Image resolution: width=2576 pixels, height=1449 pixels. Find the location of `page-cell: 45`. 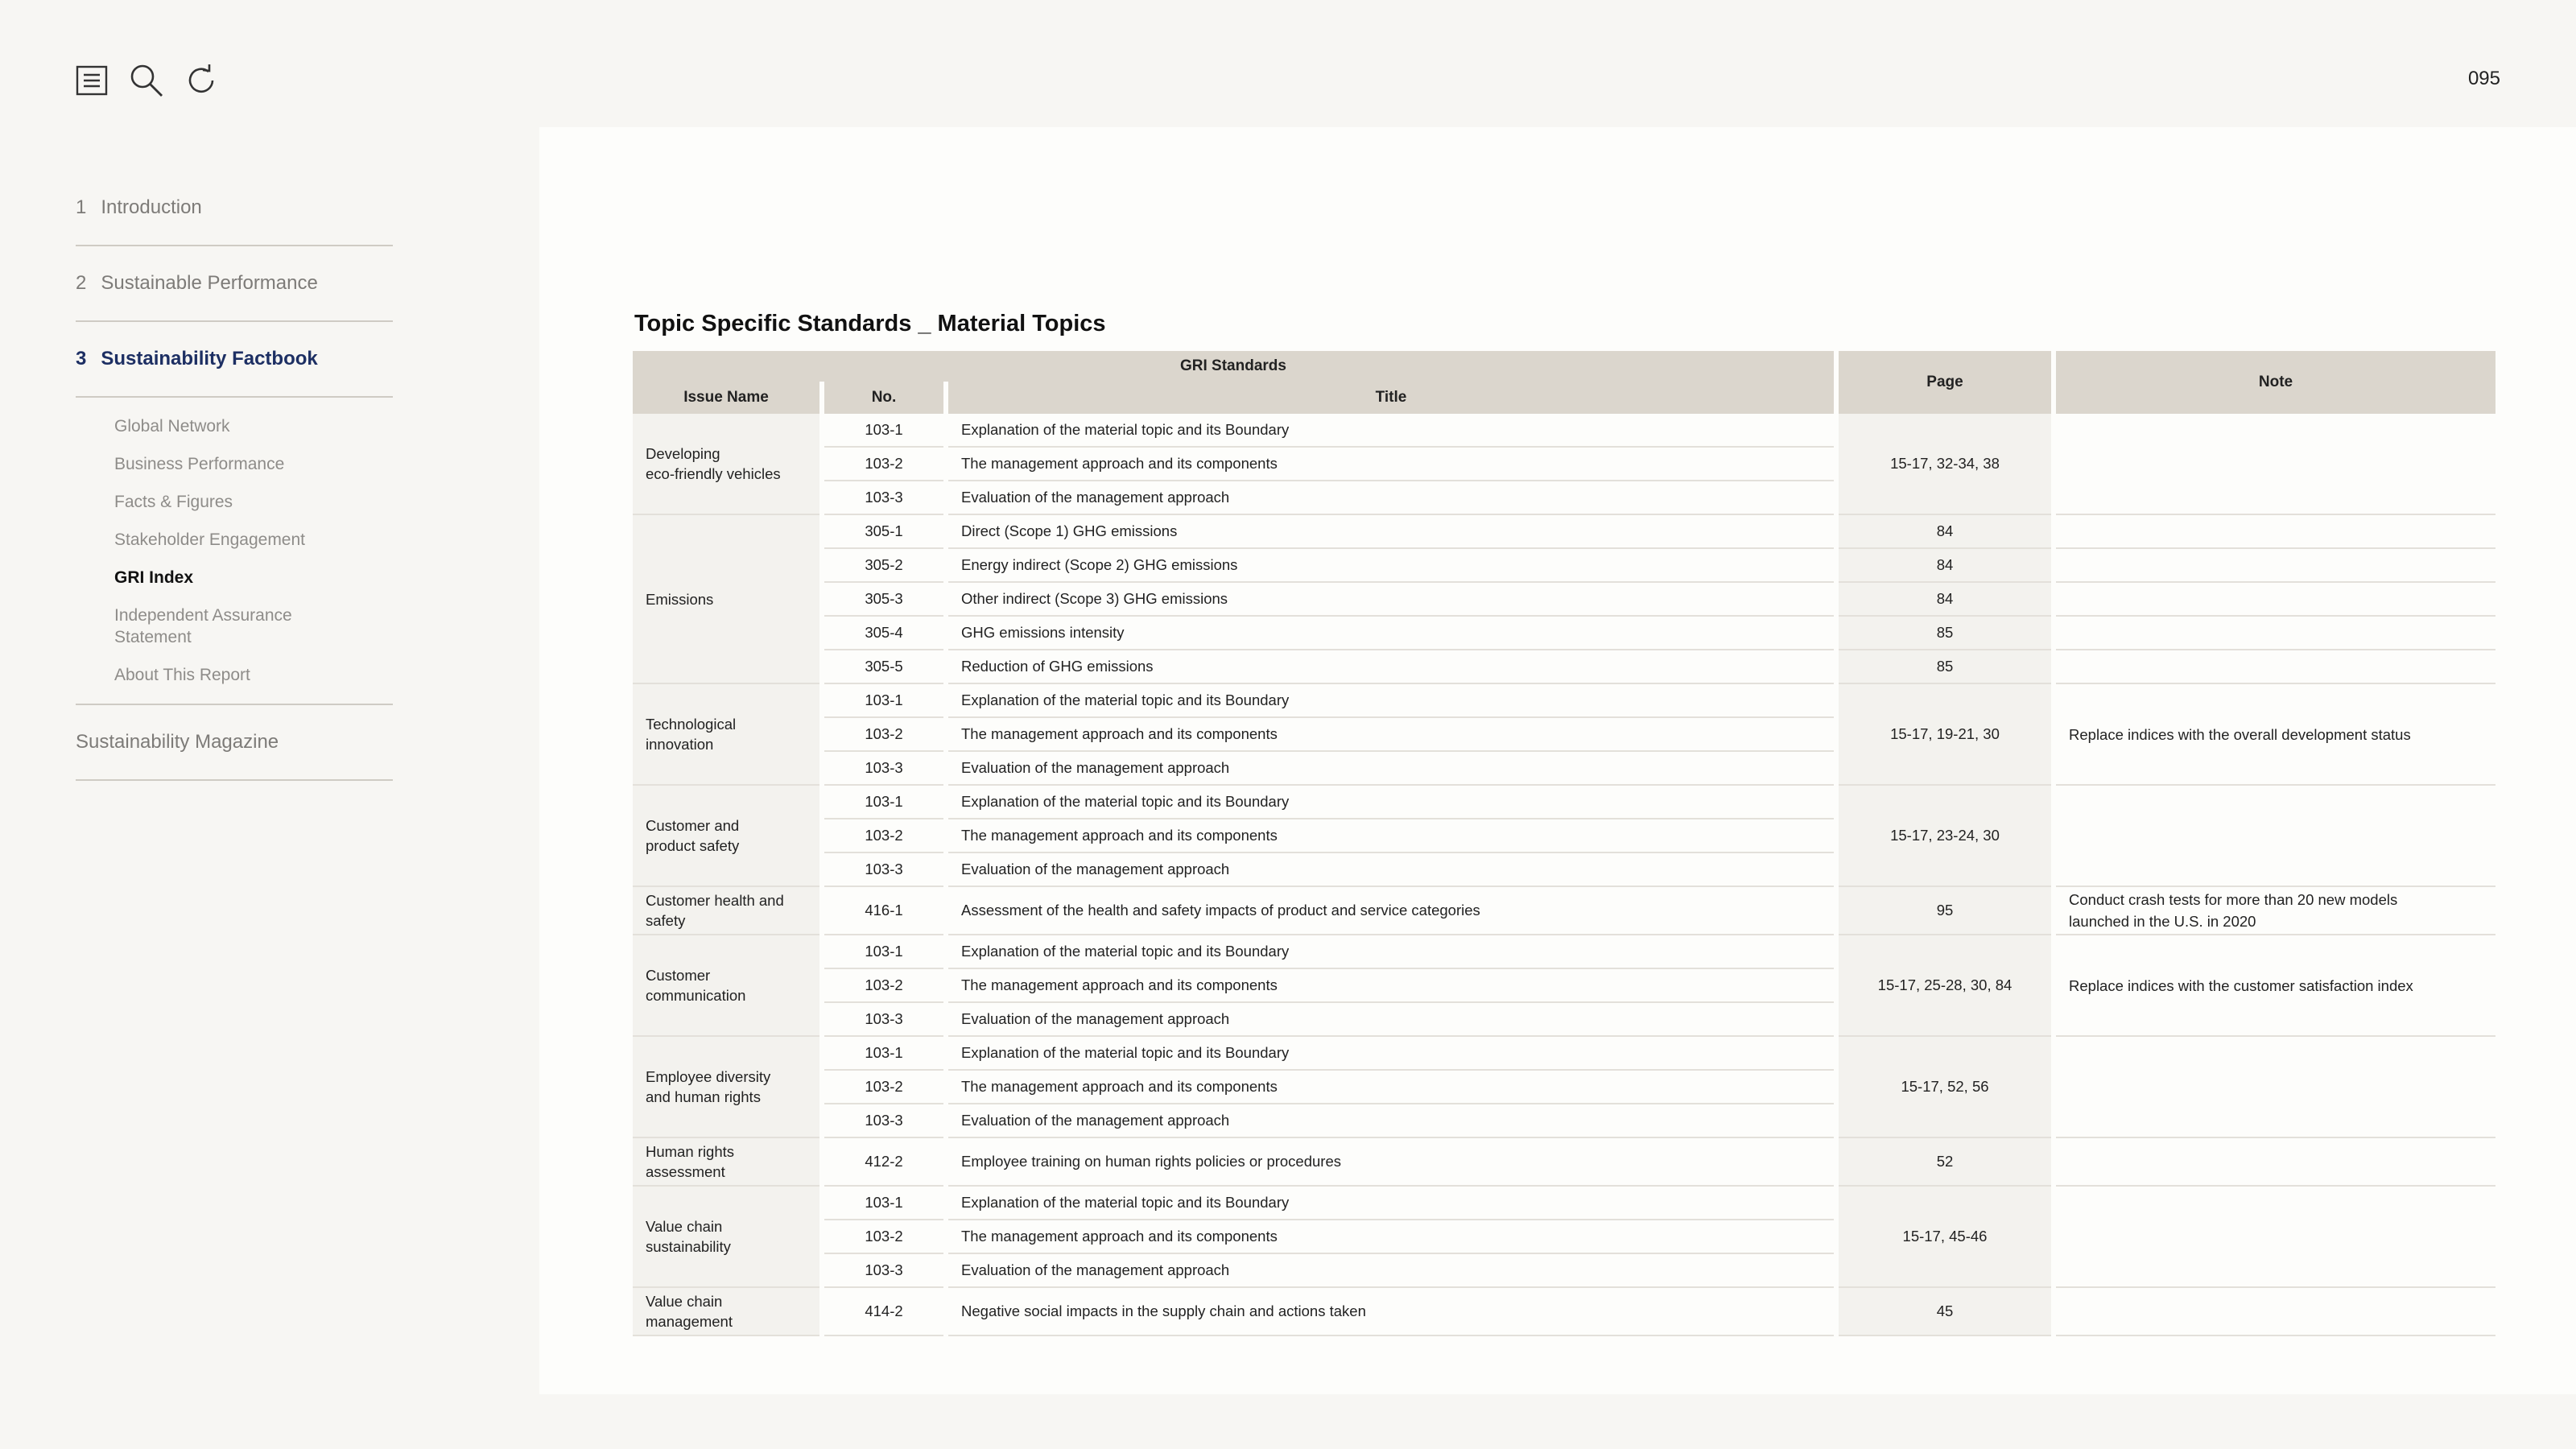

page-cell: 45 is located at coordinates (1945, 1312).